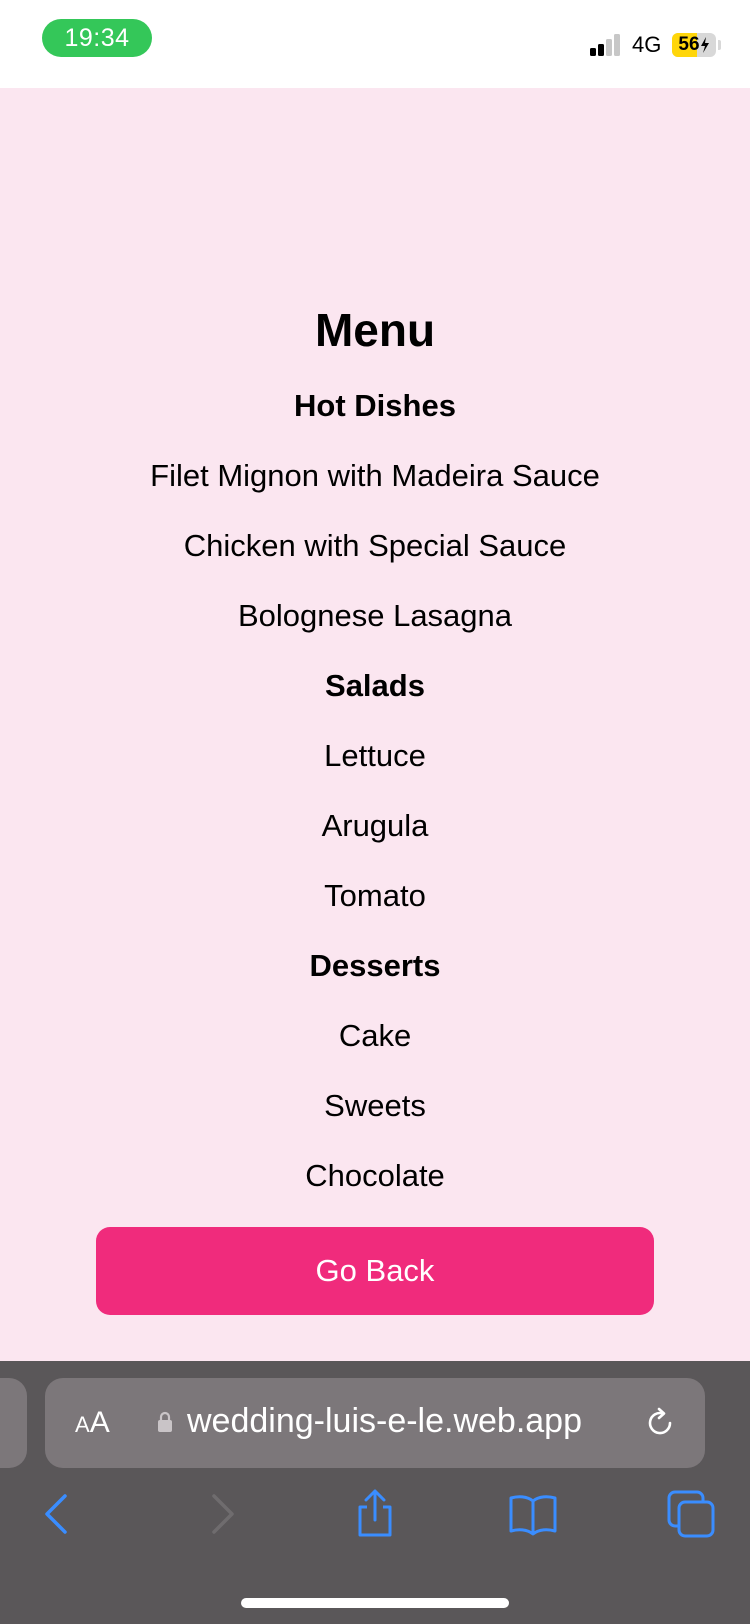 Image resolution: width=750 pixels, height=1624 pixels. What do you see at coordinates (689, 44) in the screenshot?
I see `battery-percent: 56` at bounding box center [689, 44].